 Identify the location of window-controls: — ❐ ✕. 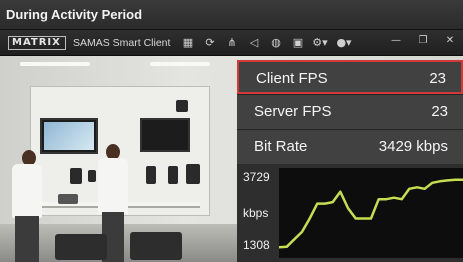
(423, 43).